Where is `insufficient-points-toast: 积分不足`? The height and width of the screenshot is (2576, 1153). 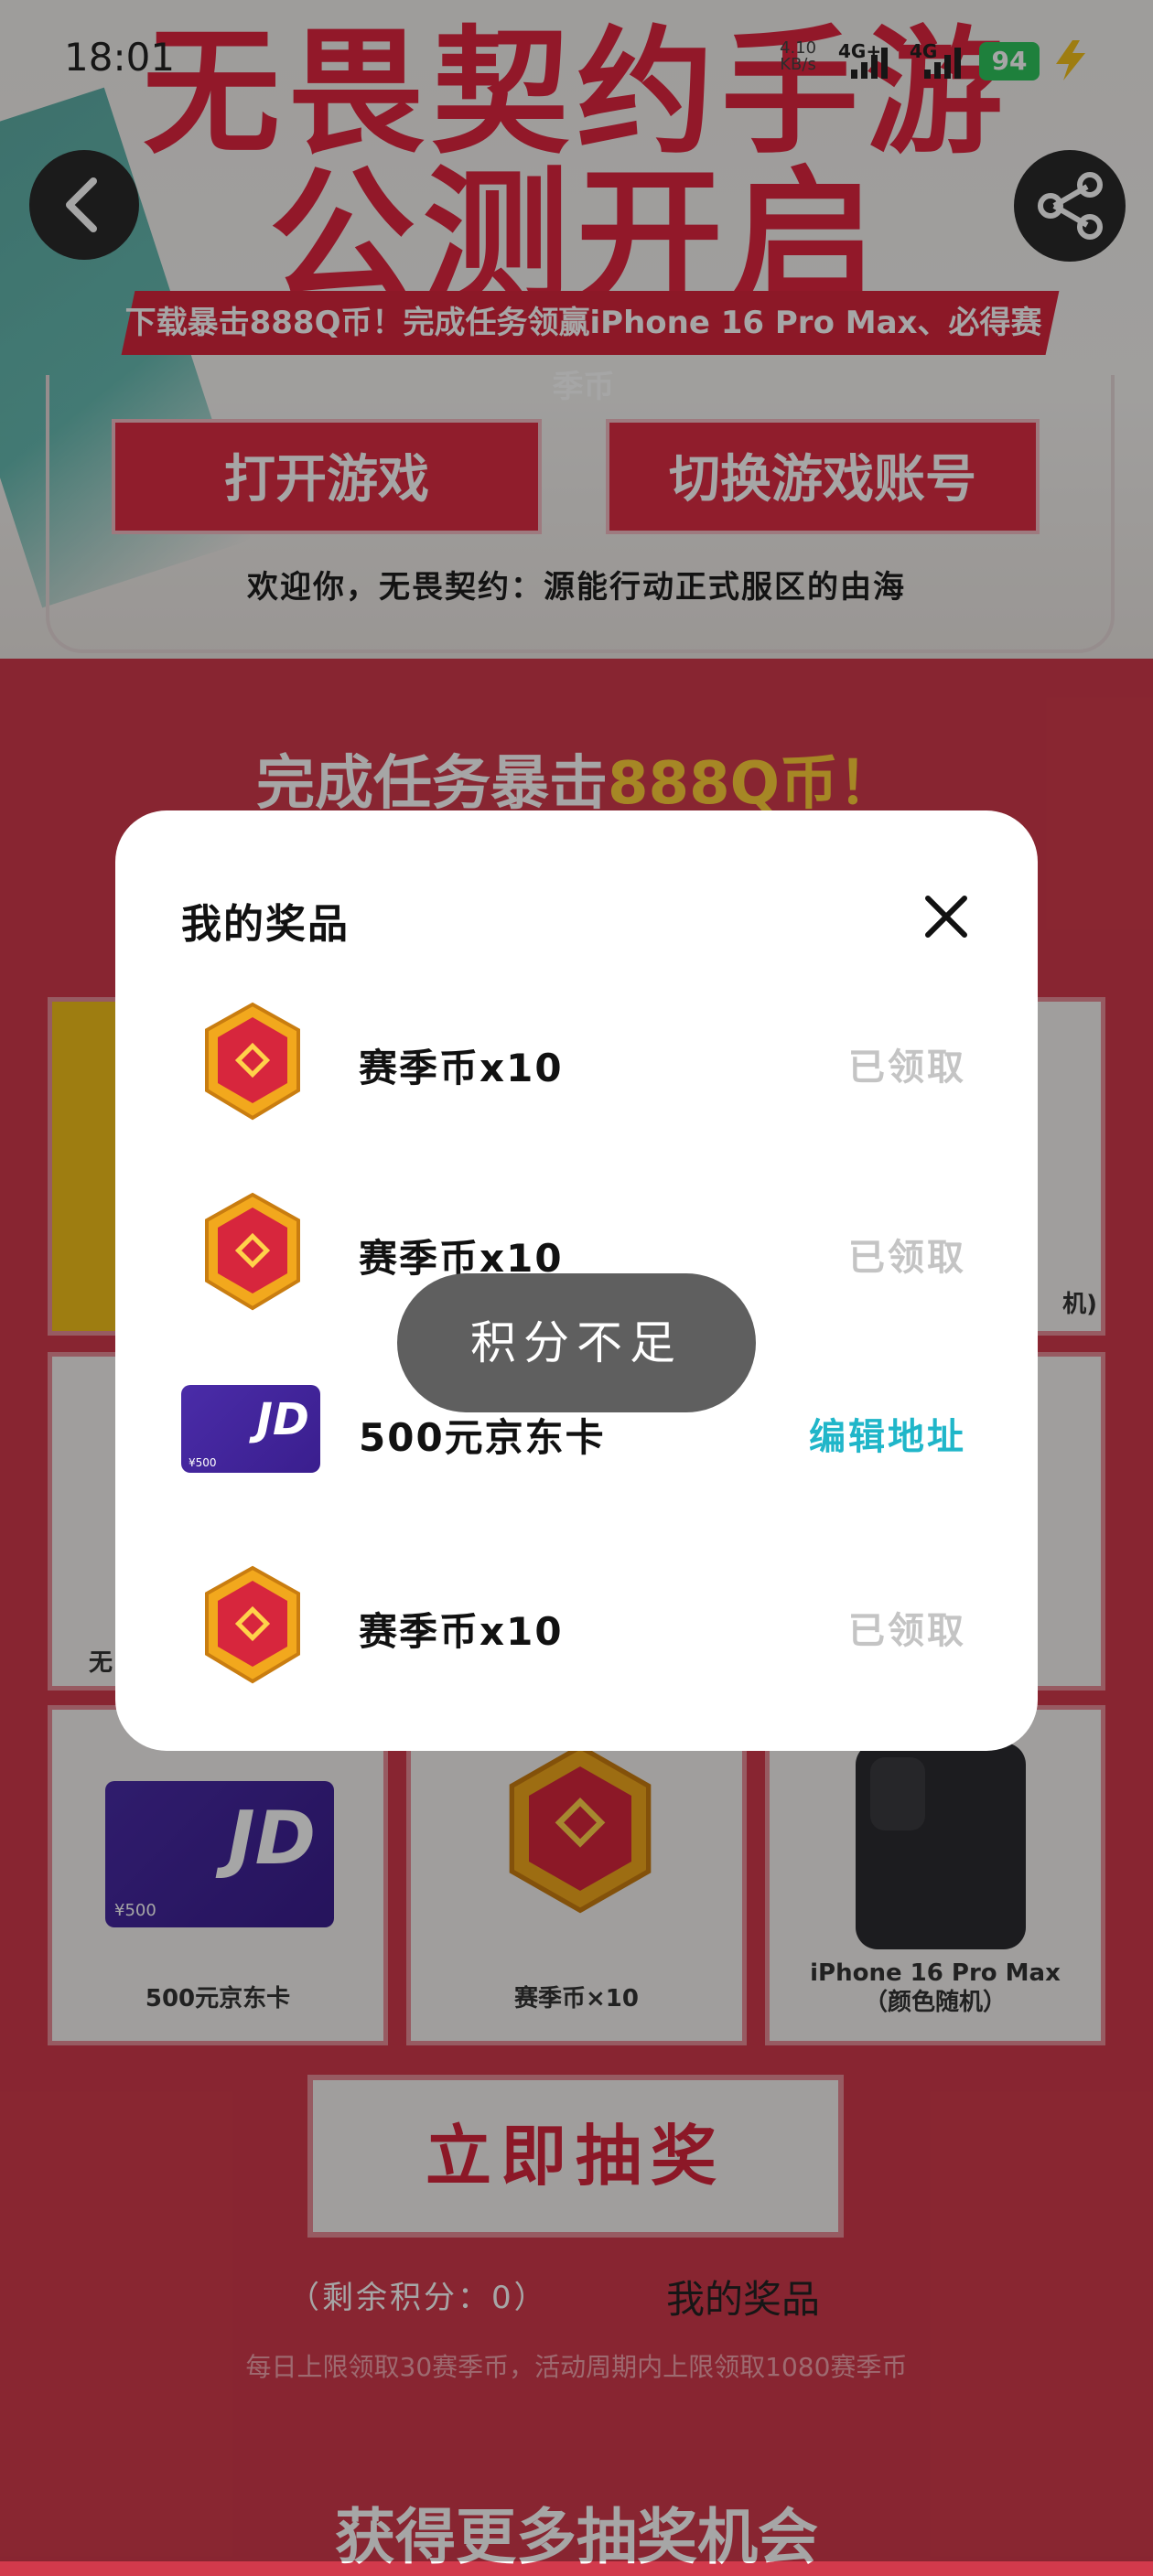 insufficient-points-toast: 积分不足 is located at coordinates (576, 1342).